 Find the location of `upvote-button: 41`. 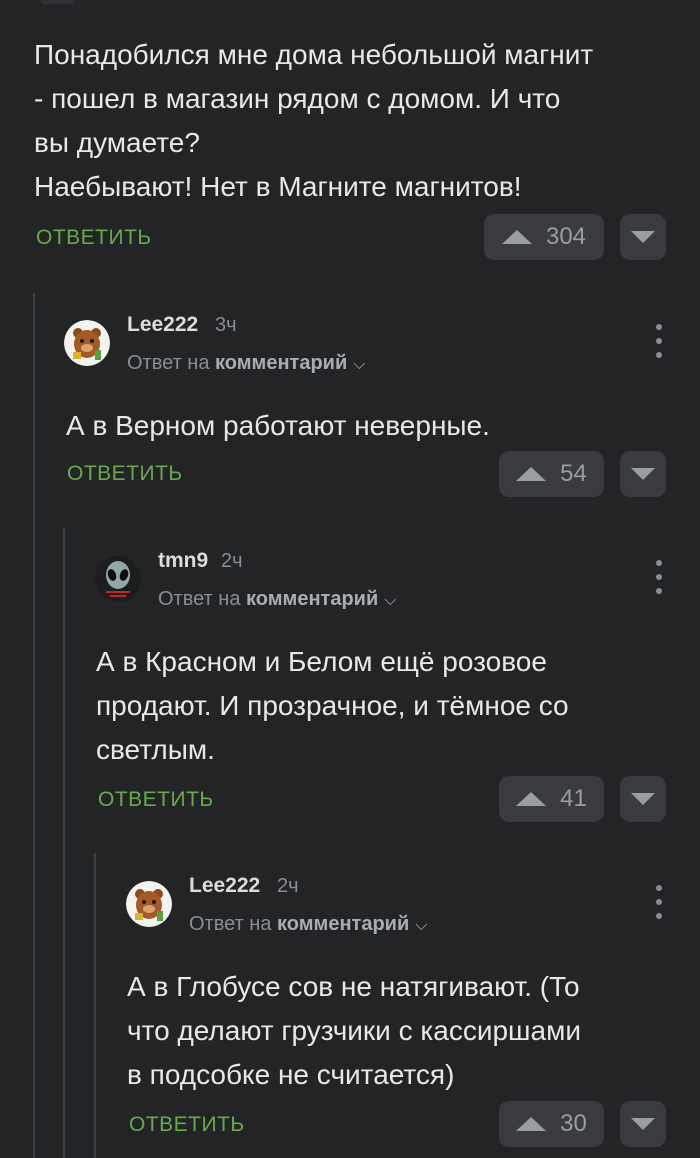

upvote-button: 41 is located at coordinates (551, 799).